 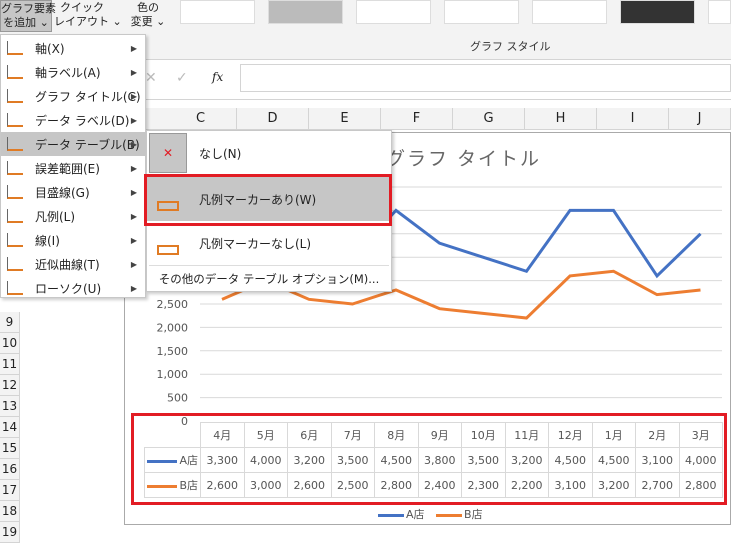 What do you see at coordinates (220, 153) in the screenshot?
I see `label: なし(N)` at bounding box center [220, 153].